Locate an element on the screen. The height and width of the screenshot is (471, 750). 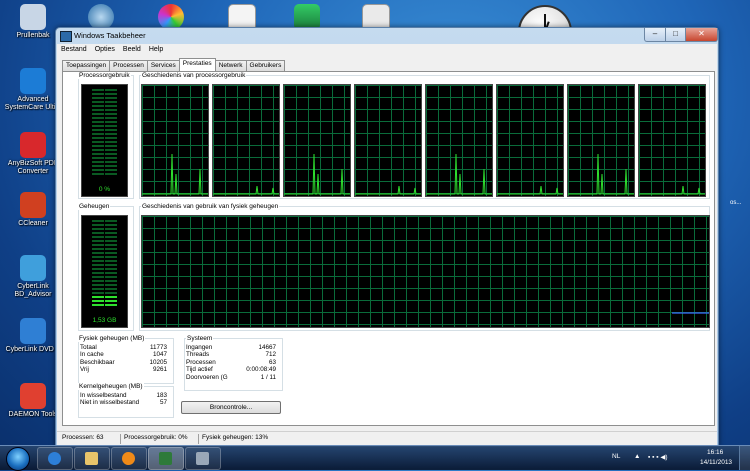
kv-value: 712 is located at coordinates (270, 355).